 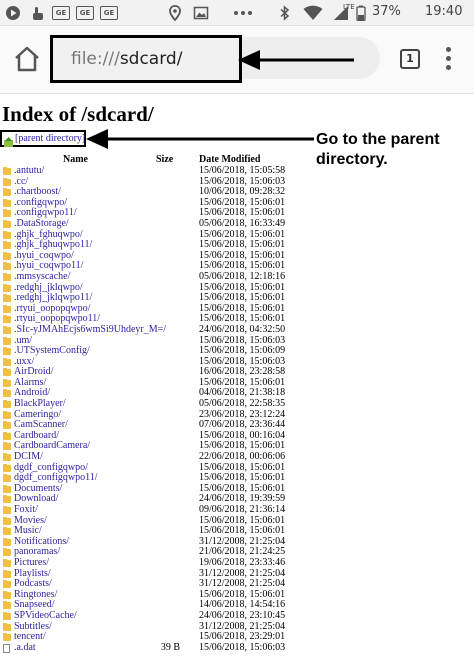 What do you see at coordinates (90, 330) in the screenshot?
I see `entry-name-link: .SIc-yJMAhEcjs6wmSi9Uhdeyr_M=/` at bounding box center [90, 330].